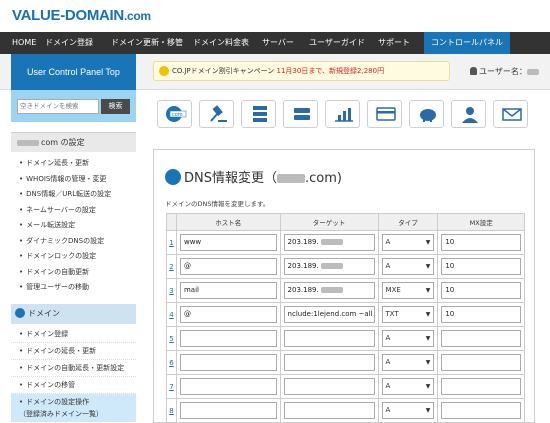 Image resolution: width=550 pixels, height=423 pixels. Describe the element at coordinates (73, 257) in the screenshot. I see `menu-item-domain-lock: ドメインロックの設定` at that location.